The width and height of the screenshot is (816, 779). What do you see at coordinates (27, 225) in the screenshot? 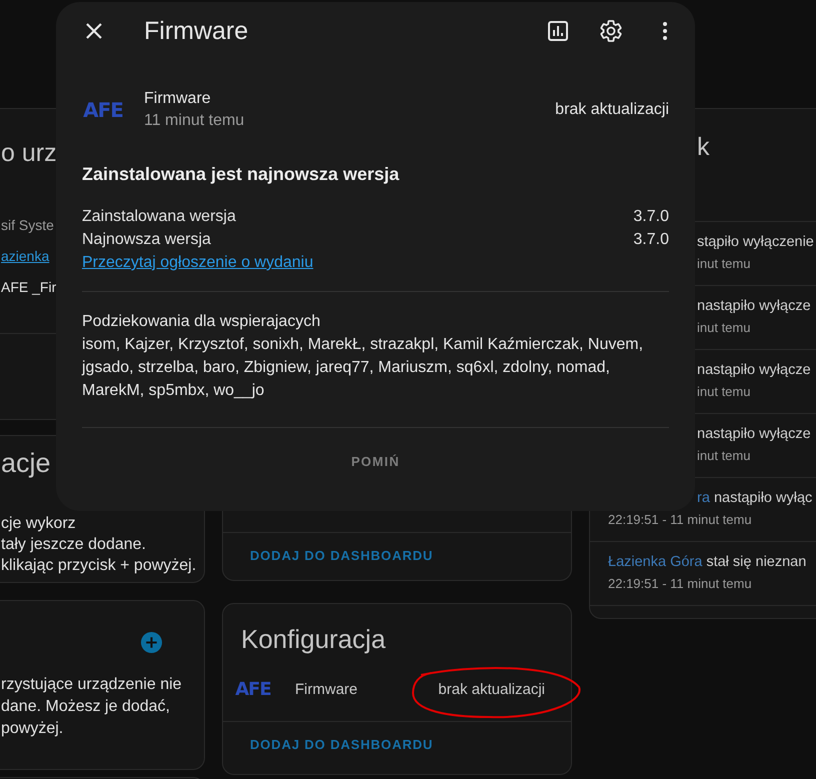
I see `card-text: sif Syste` at bounding box center [27, 225].